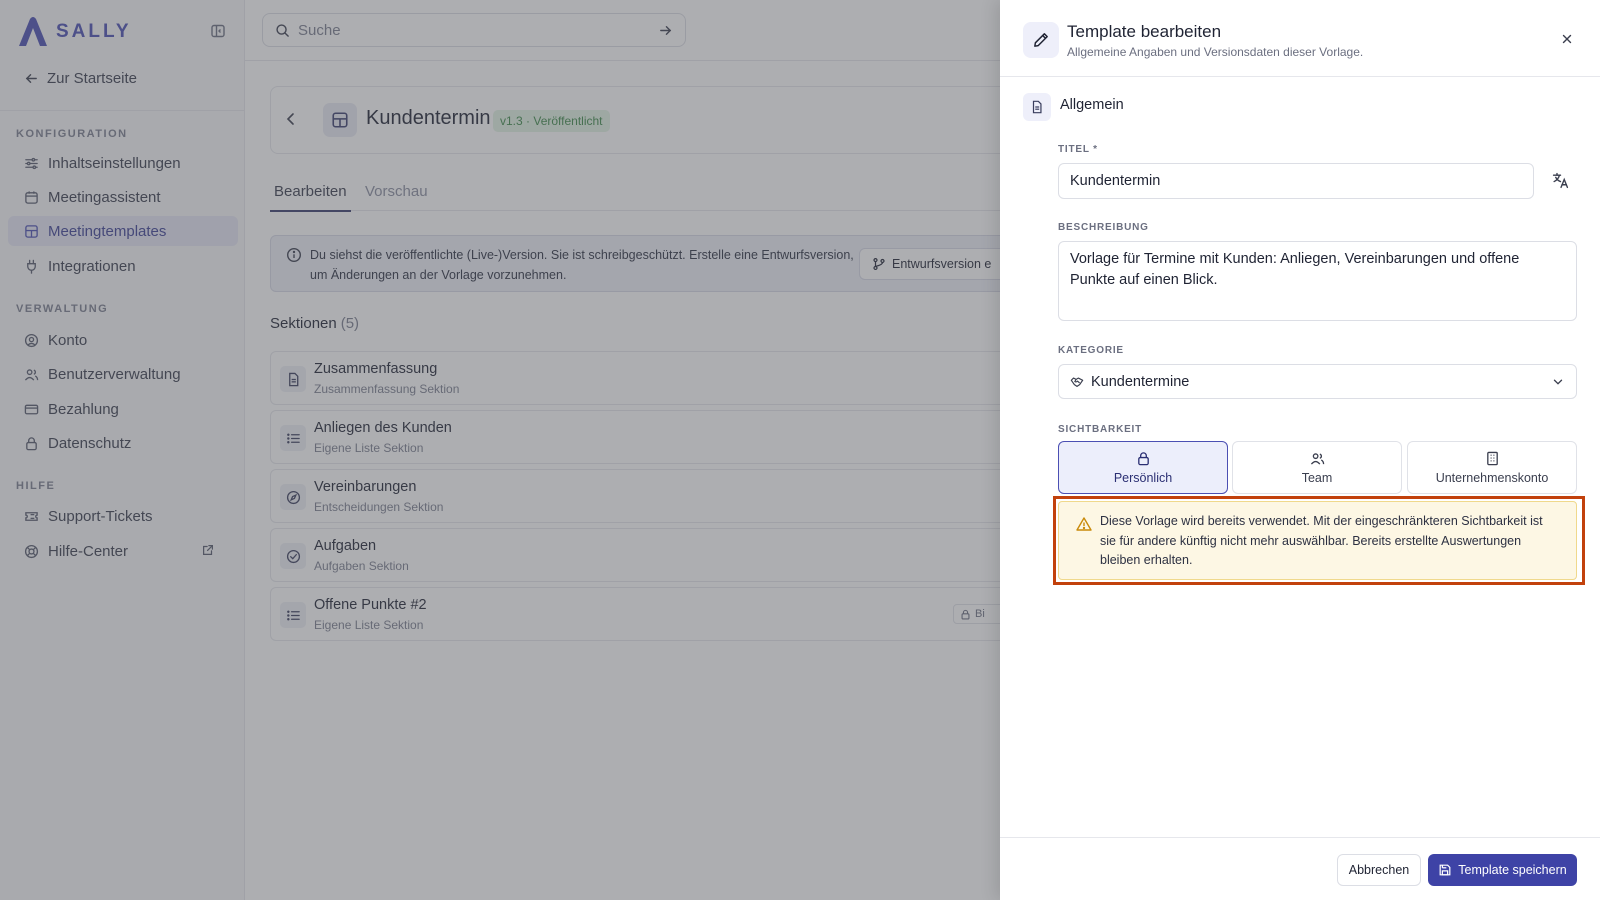 The height and width of the screenshot is (900, 1600). Describe the element at coordinates (1300, 868) in the screenshot. I see `drawer-footer: Abbrechen Template speichern` at that location.